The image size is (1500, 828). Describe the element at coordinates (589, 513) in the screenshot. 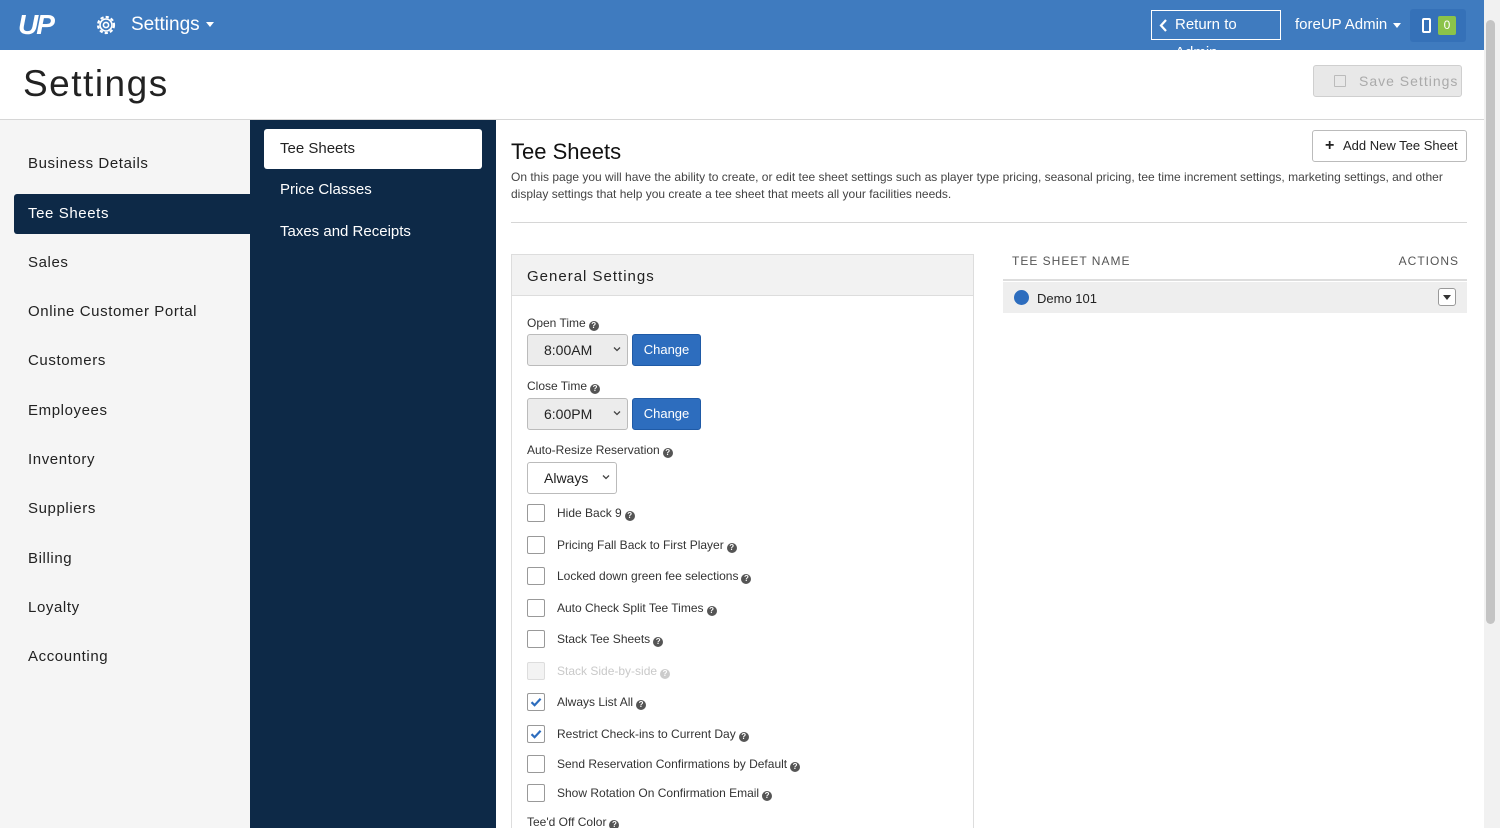

I see `hide-back-9-text: Hide Back 9` at that location.